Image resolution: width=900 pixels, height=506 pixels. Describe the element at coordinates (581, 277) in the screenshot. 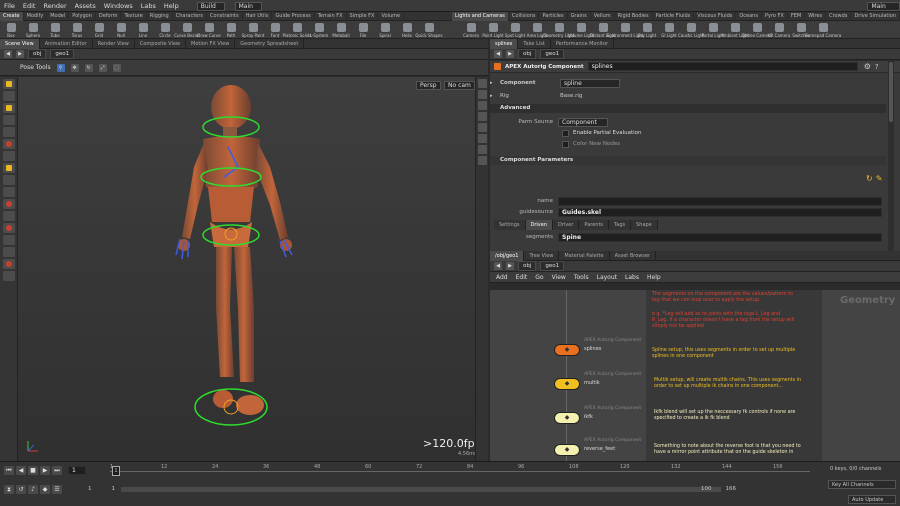

I see `net-menu-tools: Tools` at that location.